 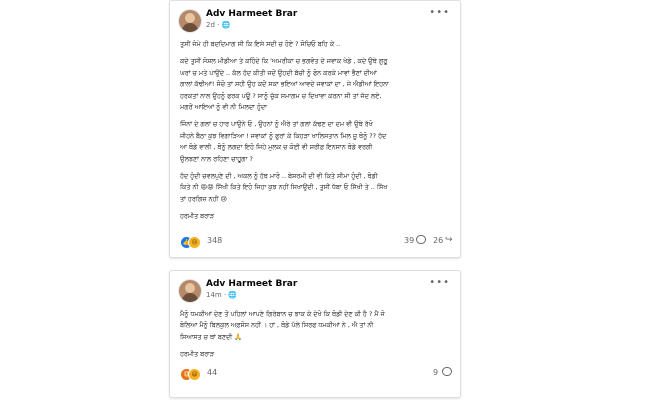 I want to click on haha-reaction-icon: 😆, so click(x=194, y=374).